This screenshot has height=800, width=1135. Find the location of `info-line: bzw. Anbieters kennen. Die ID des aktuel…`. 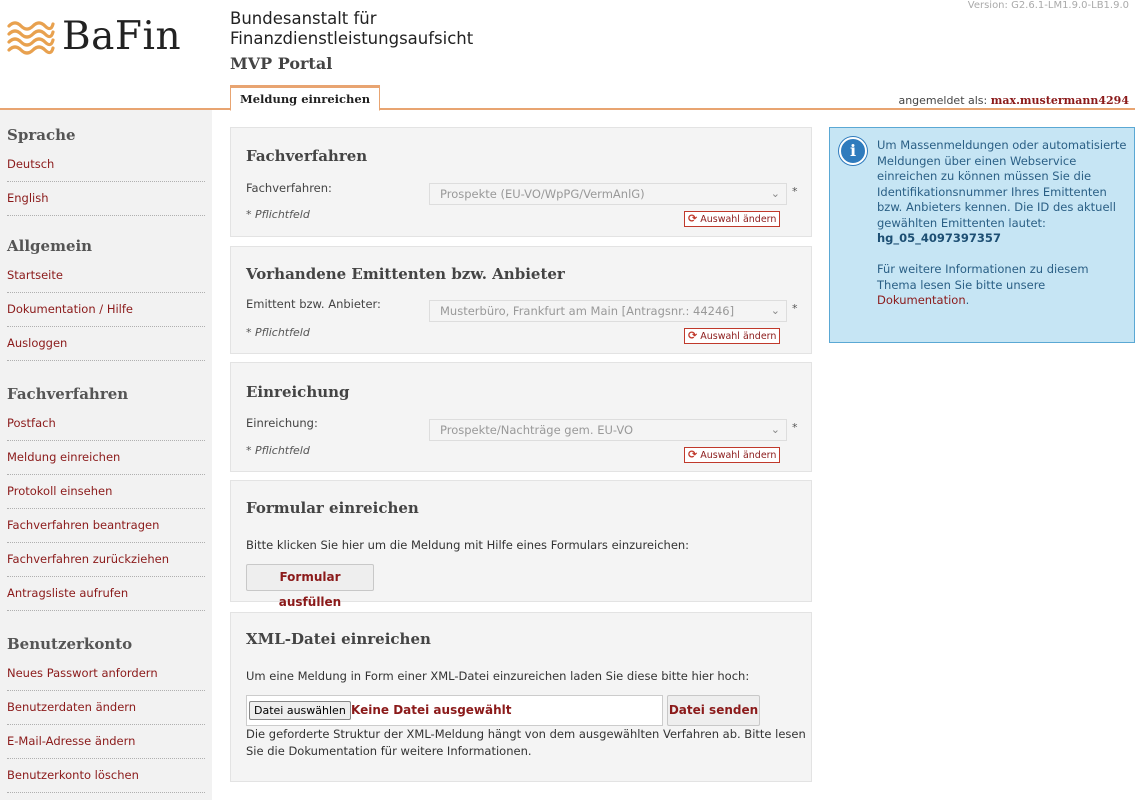

info-line: bzw. Anbieters kennen. Die ID des aktuel… is located at coordinates (996, 207).